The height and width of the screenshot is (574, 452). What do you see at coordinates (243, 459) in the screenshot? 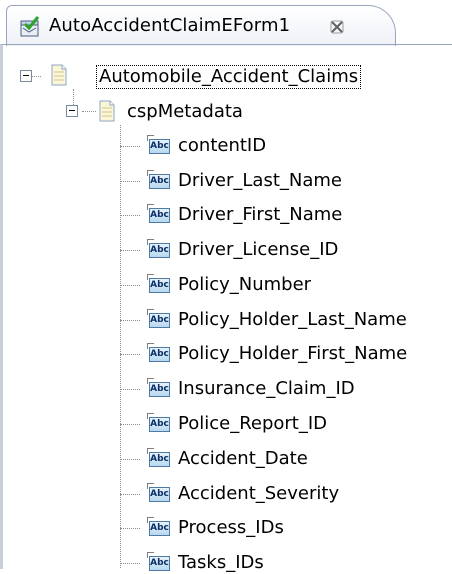
I see `tree-node-field: Accident_Date` at bounding box center [243, 459].